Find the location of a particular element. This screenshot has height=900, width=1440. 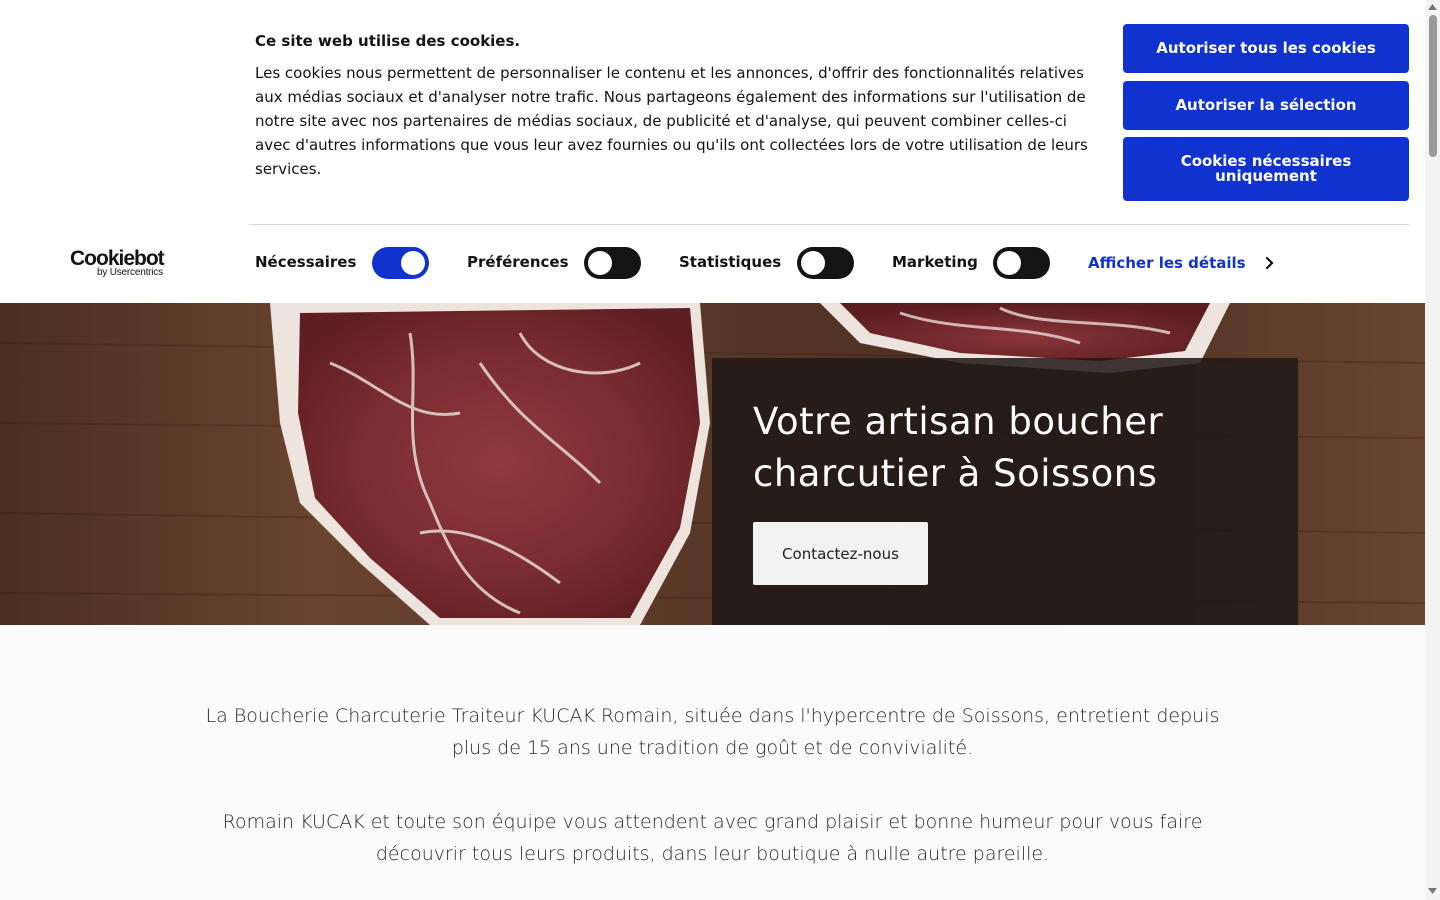

scrollbar-thumb is located at coordinates (1433, 86).